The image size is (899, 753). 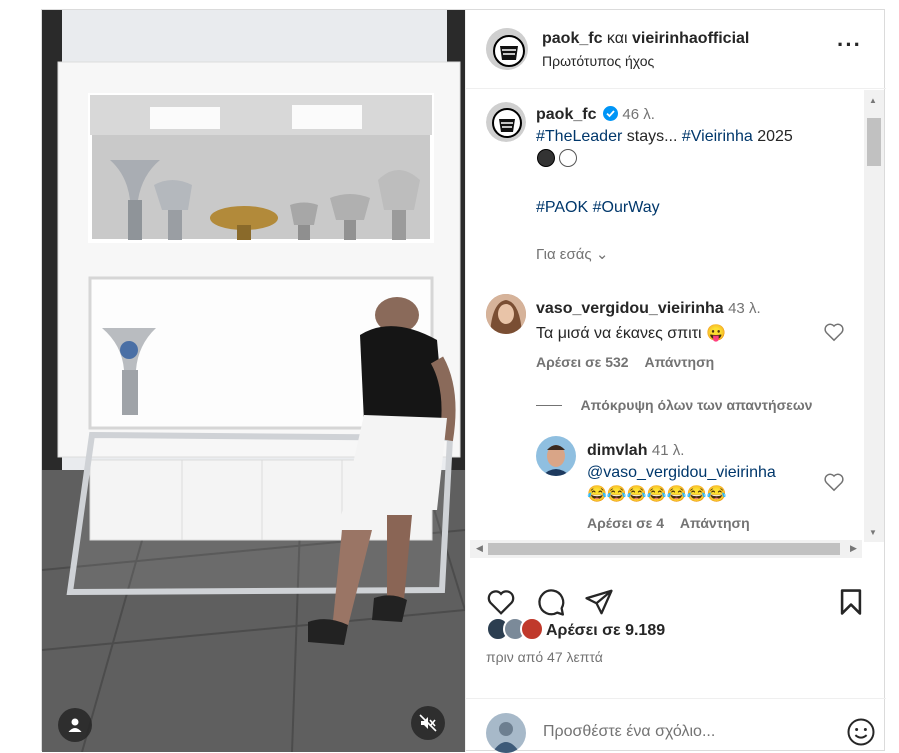 I want to click on user-tags-button, so click(x=75, y=725).